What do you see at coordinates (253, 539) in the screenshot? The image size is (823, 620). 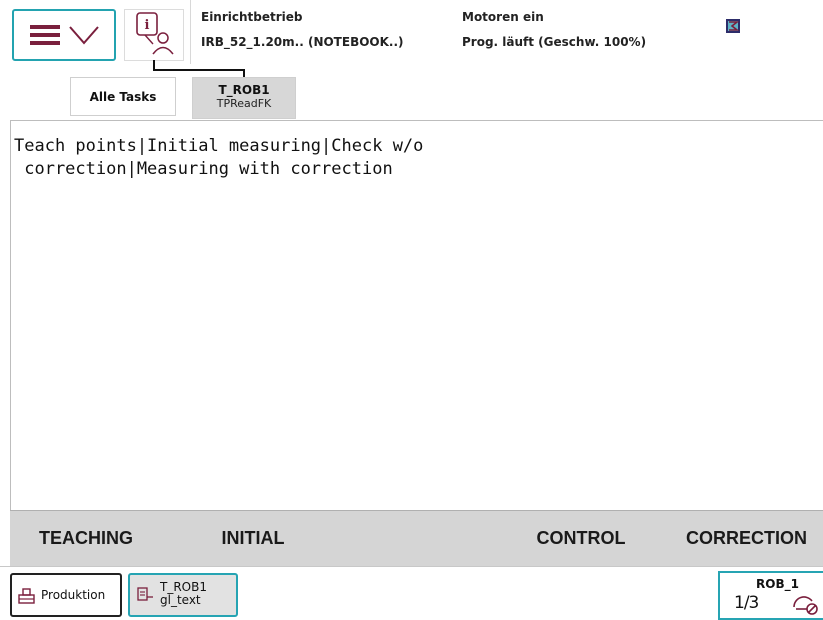 I see `fkey-initial: INITIAL` at bounding box center [253, 539].